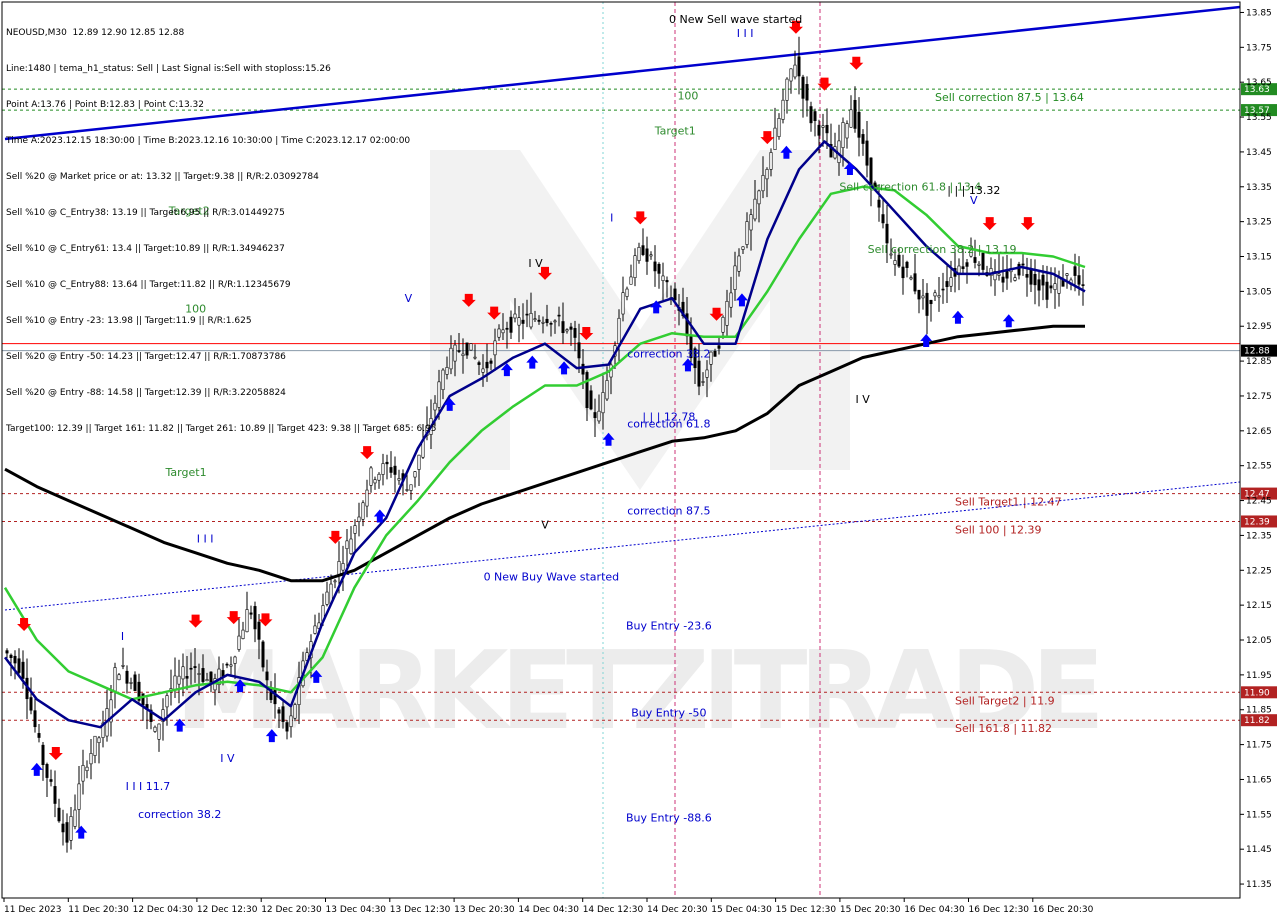 This screenshot has height=920, width=1280. Describe the element at coordinates (1259, 571) in the screenshot. I see `y-tick-label: 12.25` at that location.